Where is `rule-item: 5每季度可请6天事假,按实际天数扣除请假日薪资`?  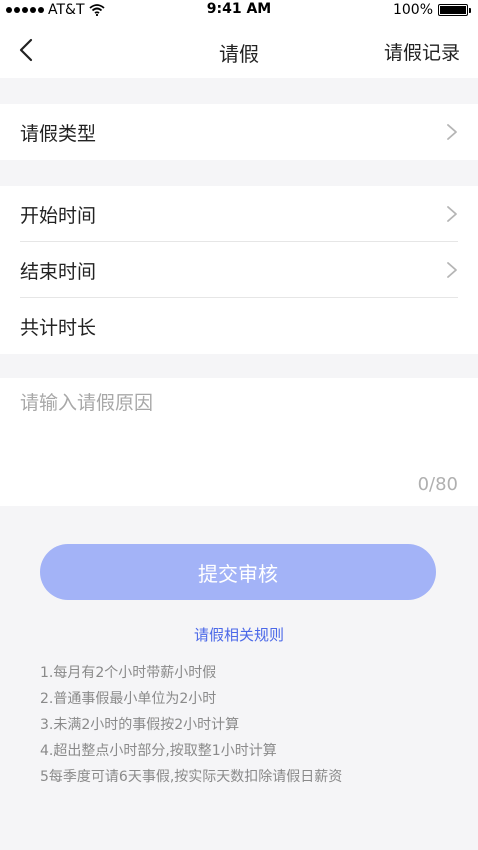 rule-item: 5每季度可请6天事假,按实际天数扣除请假日薪资 is located at coordinates (191, 777).